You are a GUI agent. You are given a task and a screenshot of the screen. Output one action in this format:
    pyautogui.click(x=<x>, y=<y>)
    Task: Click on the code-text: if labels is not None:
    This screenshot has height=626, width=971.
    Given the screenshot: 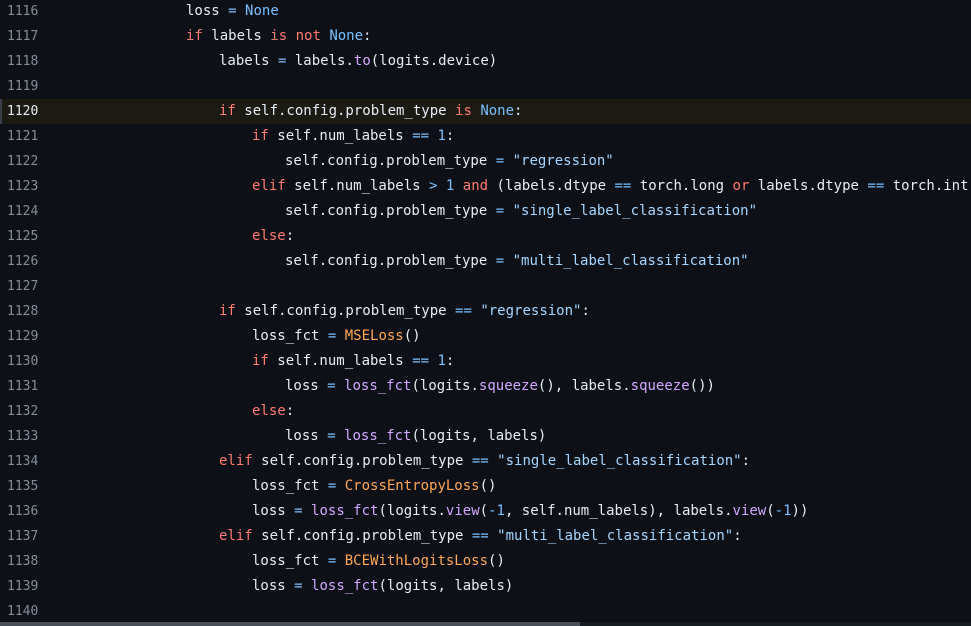 What is the action you would take?
    pyautogui.click(x=278, y=36)
    